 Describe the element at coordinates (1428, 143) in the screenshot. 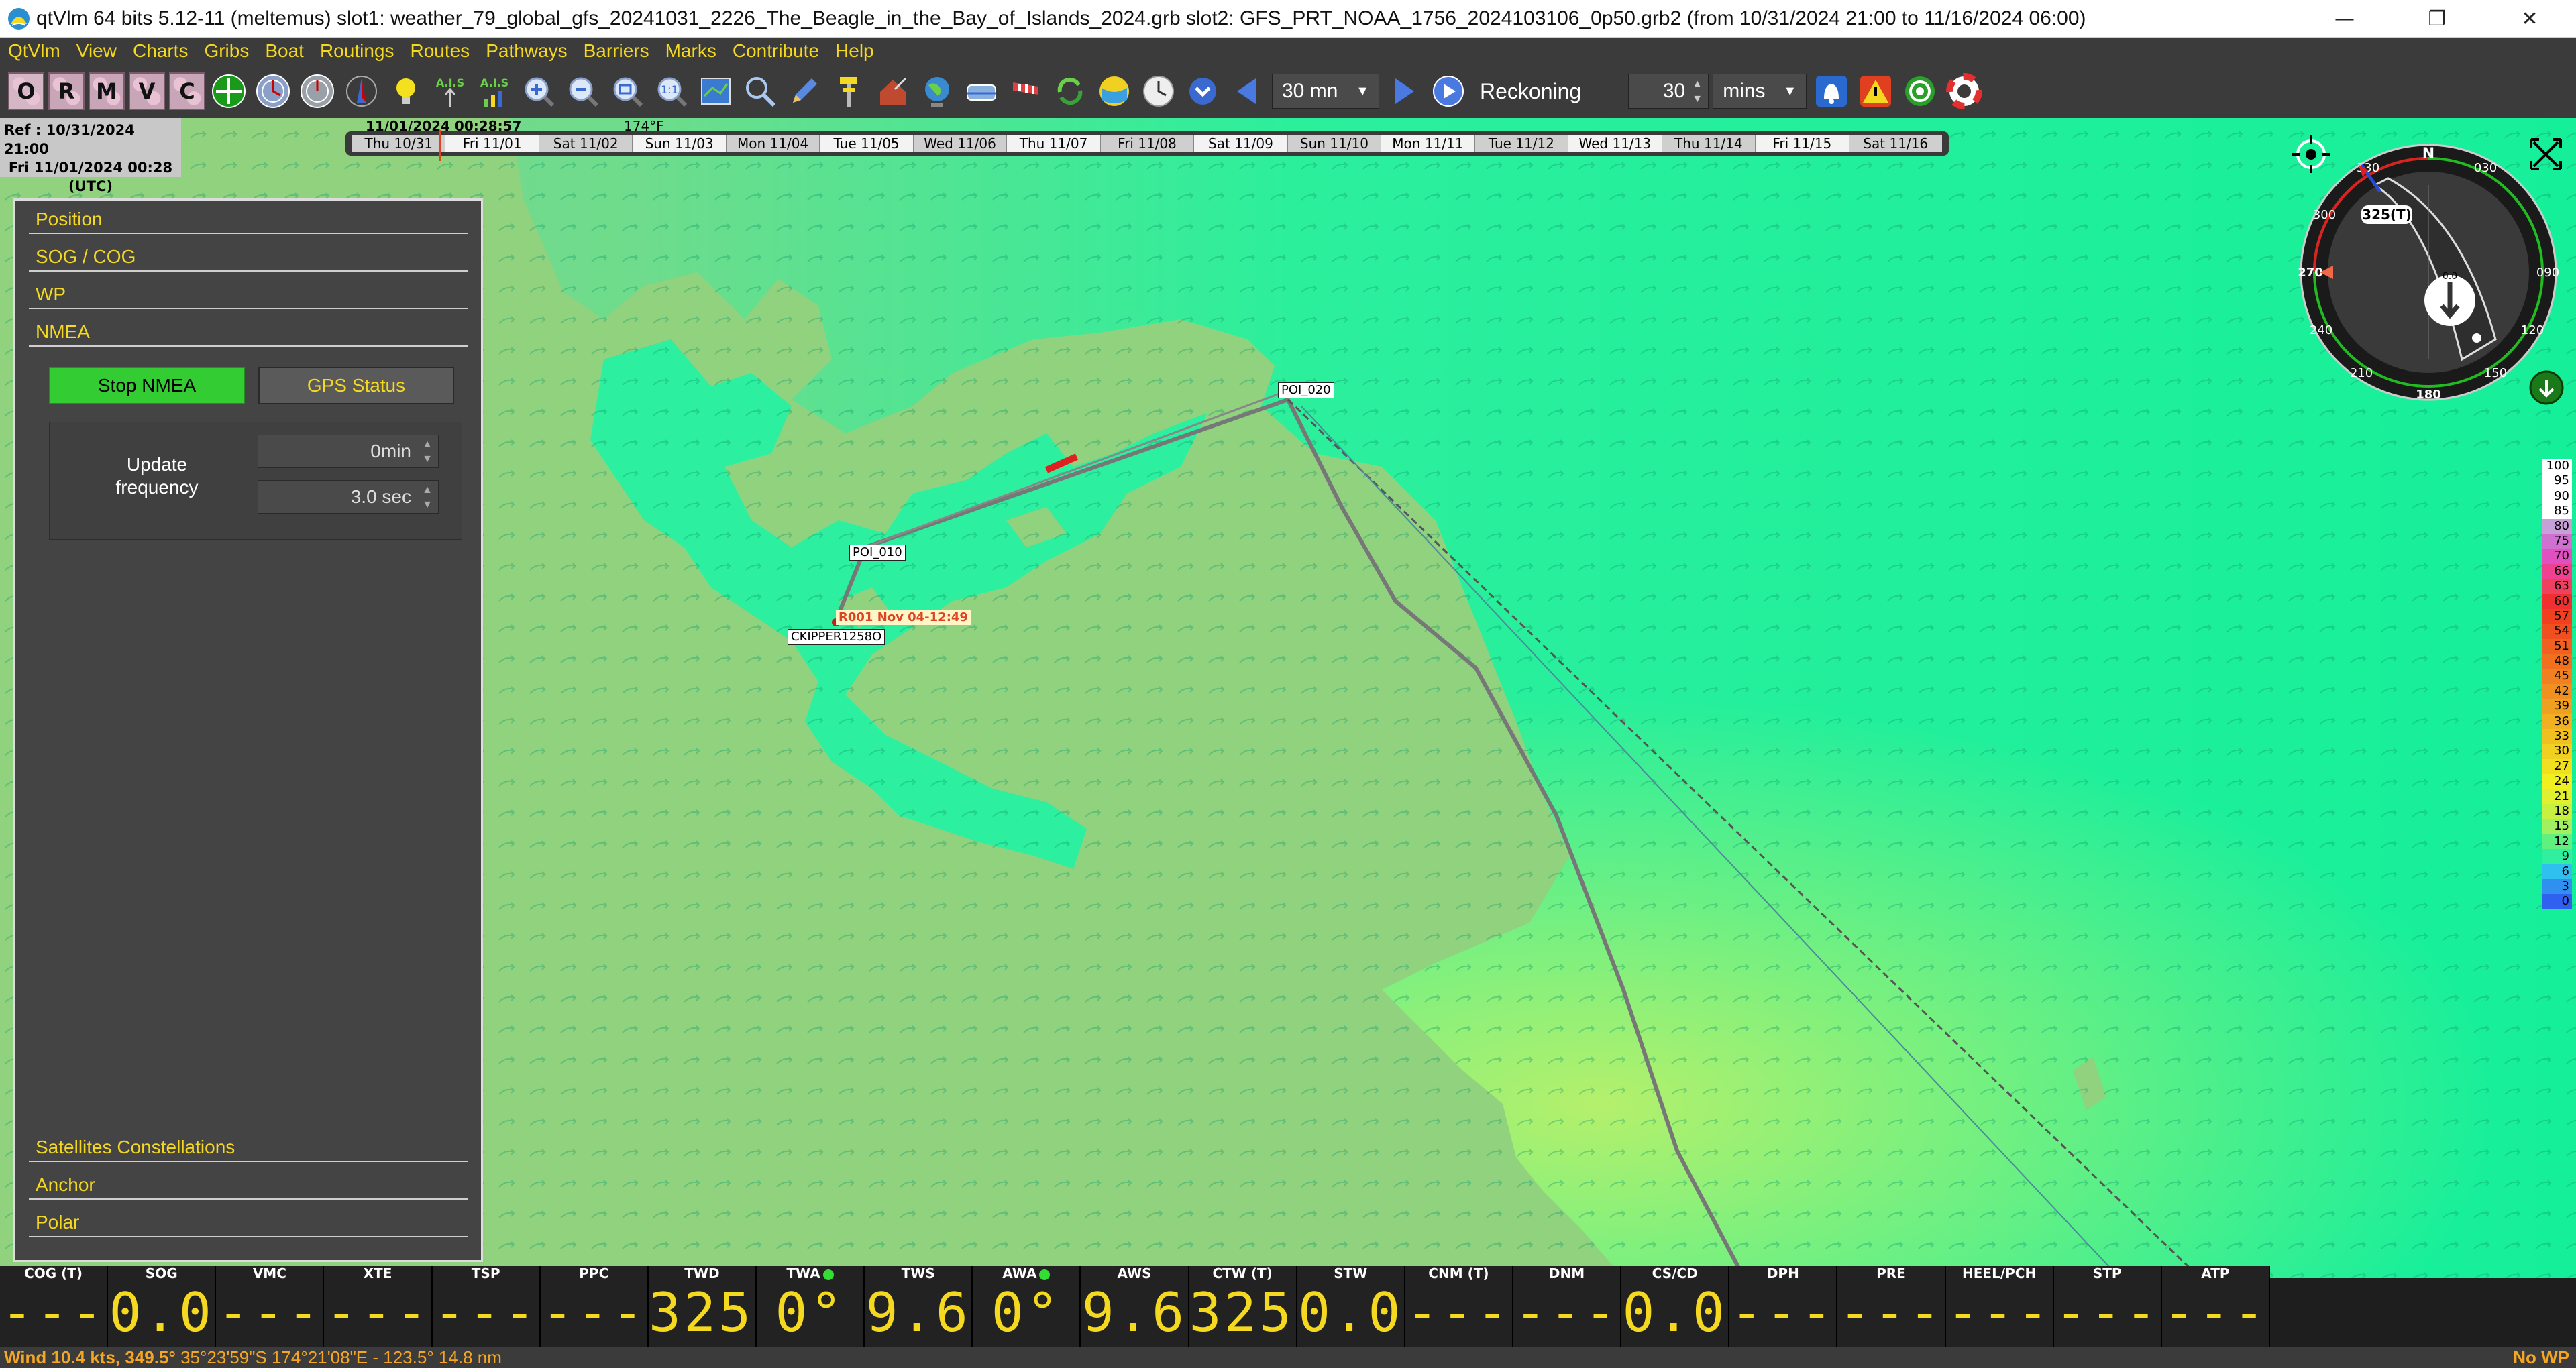

I see `timeline-day: Mon 11/11` at that location.